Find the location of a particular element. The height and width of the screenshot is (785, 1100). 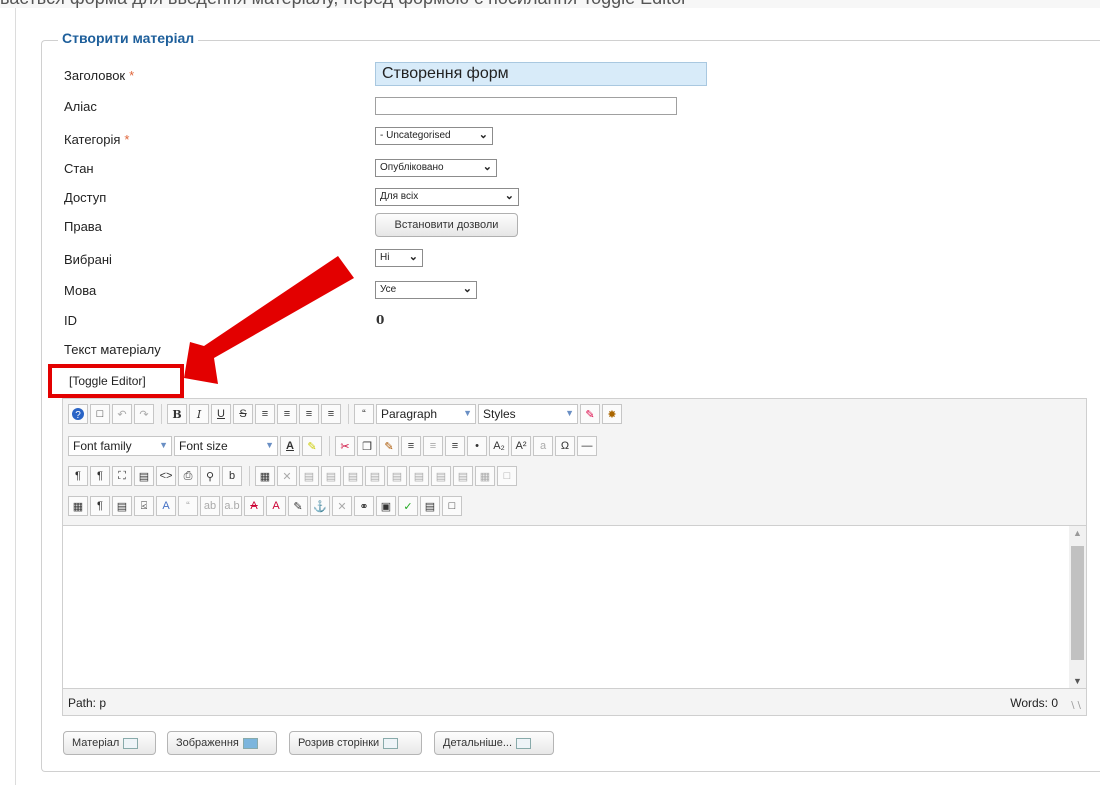

link-icon: ⚭ is located at coordinates (364, 506).